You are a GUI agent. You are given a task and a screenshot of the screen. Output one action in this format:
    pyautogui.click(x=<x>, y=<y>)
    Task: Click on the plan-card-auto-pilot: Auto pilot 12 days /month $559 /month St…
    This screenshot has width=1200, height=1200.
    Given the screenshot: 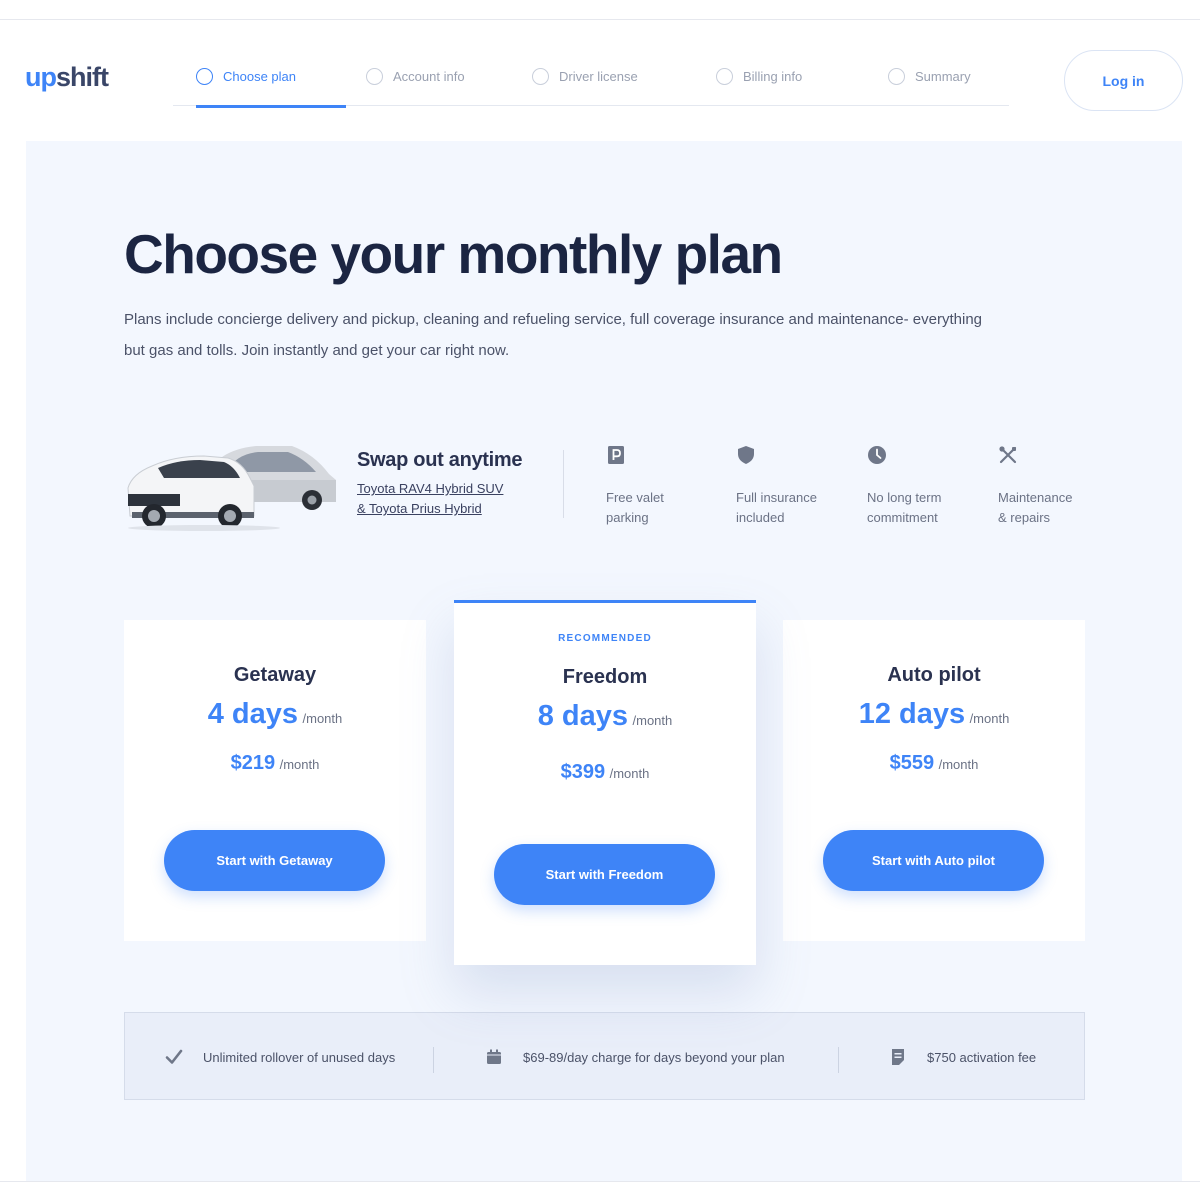 What is the action you would take?
    pyautogui.click(x=934, y=780)
    